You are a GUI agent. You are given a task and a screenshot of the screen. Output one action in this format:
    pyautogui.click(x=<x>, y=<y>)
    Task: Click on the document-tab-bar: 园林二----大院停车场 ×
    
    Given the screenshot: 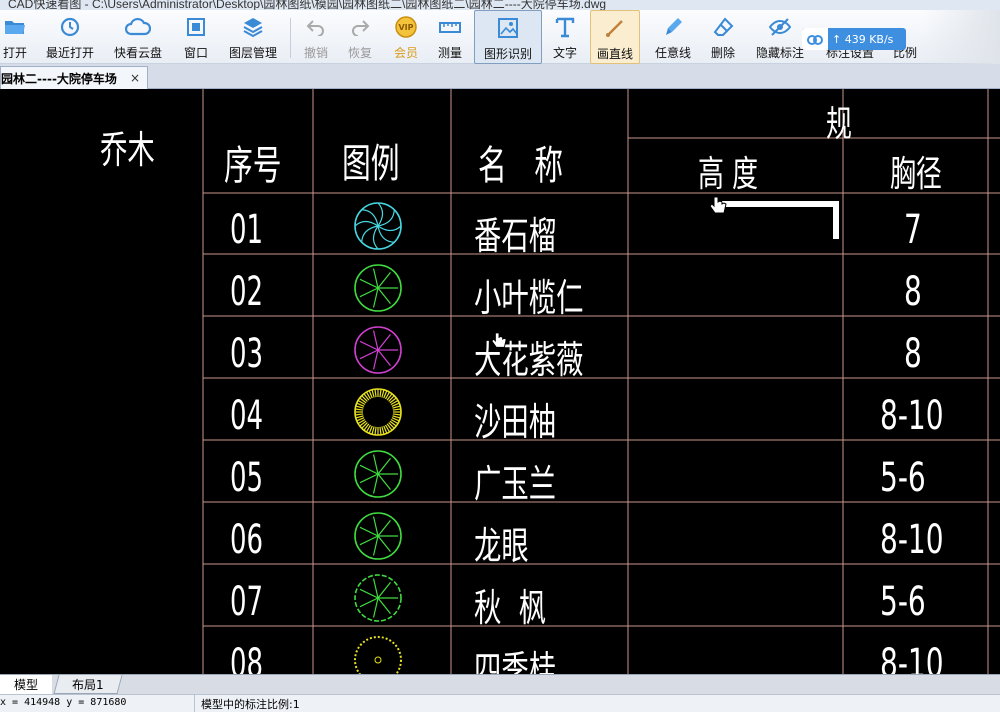 What is the action you would take?
    pyautogui.click(x=500, y=76)
    